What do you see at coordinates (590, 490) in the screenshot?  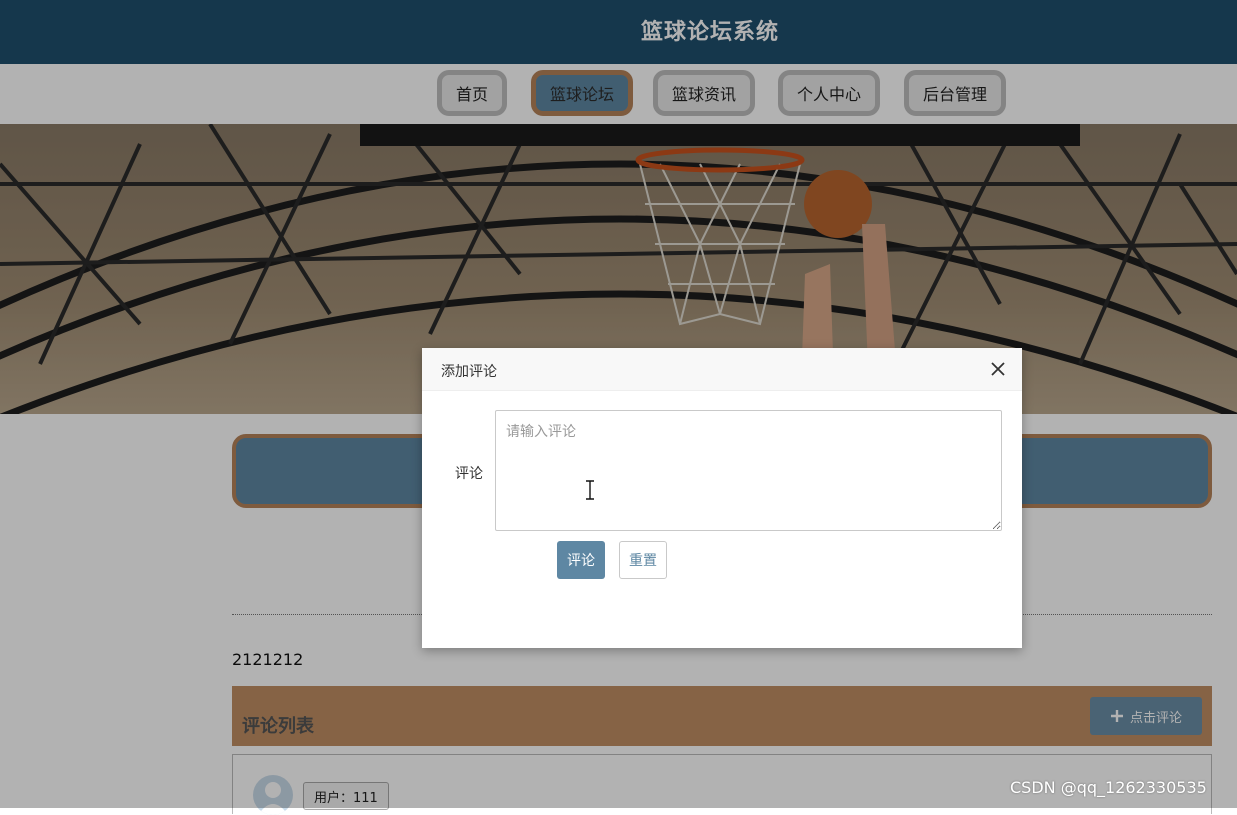 I see `text-cursor-icon` at bounding box center [590, 490].